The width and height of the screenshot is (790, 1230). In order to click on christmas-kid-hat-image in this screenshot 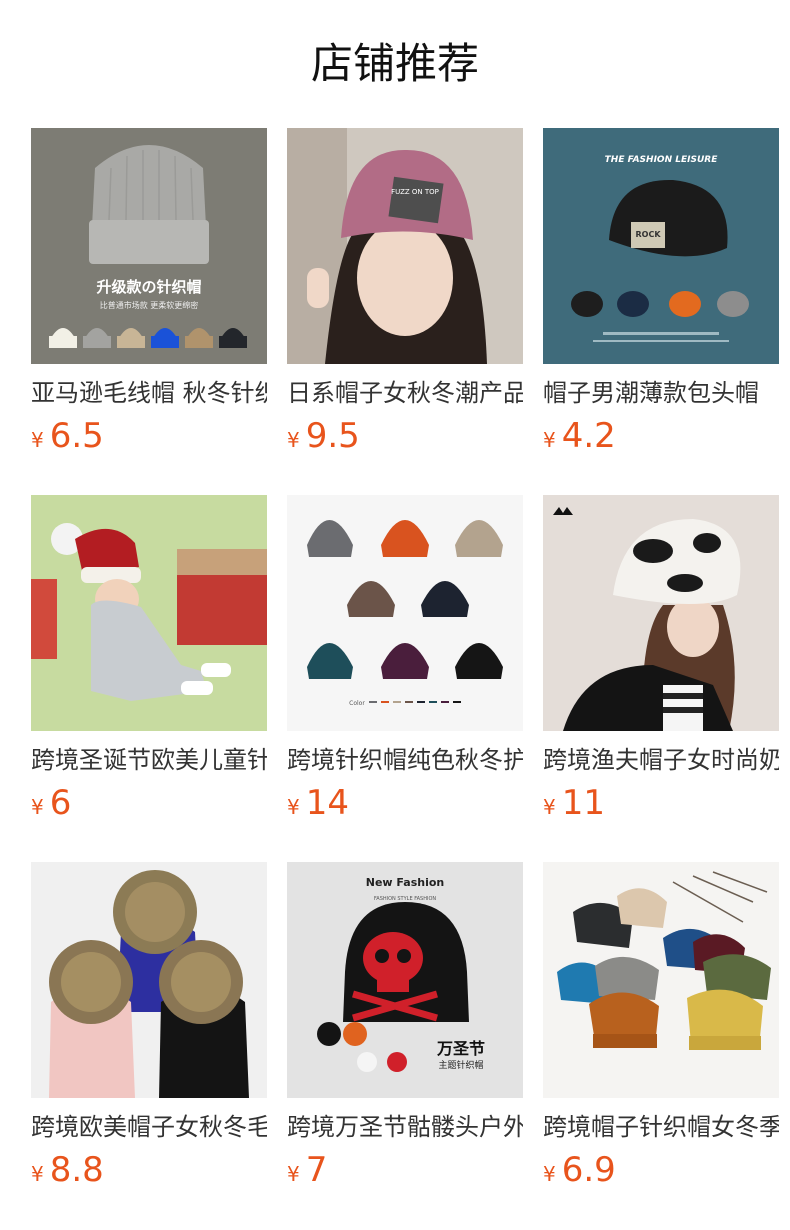, I will do `click(149, 613)`.